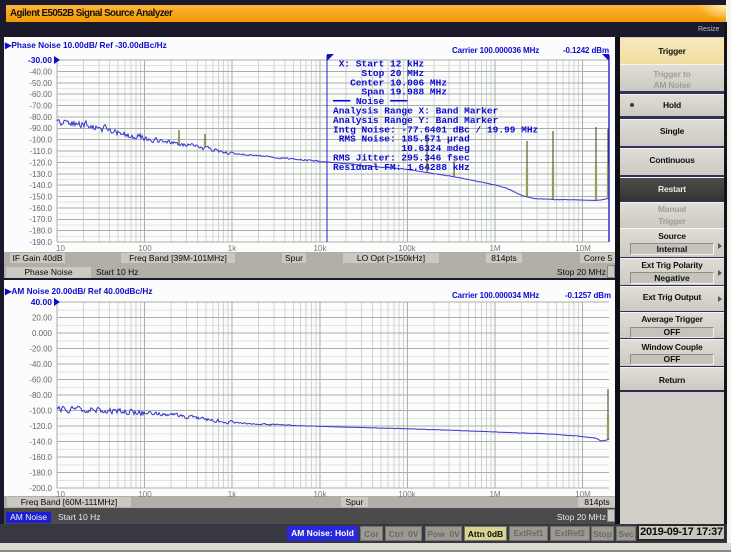  What do you see at coordinates (401, 167) in the screenshot?
I see `svg-text: Residual FM: 1.64288 kHz` at bounding box center [401, 167].